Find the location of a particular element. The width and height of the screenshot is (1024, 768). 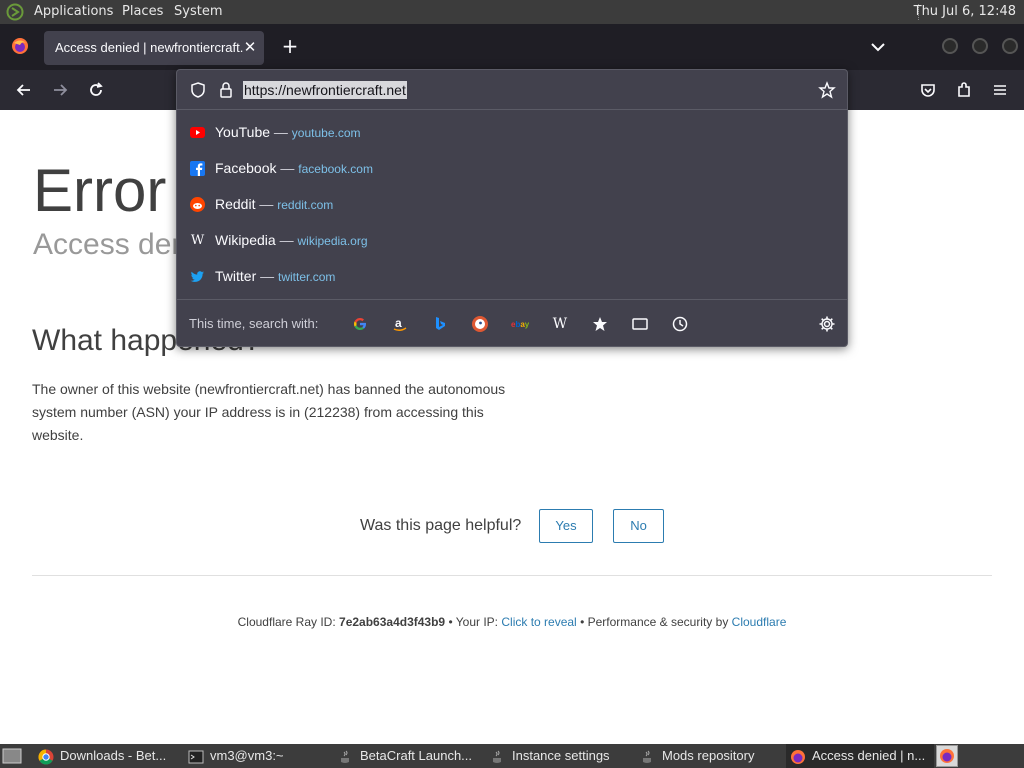

distro-logo-icon is located at coordinates (15, 12).